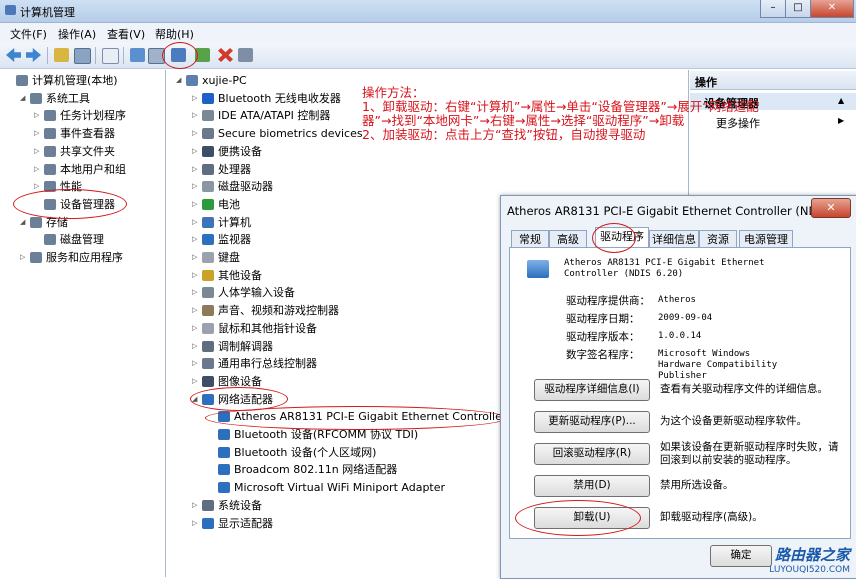 This screenshot has height=579, width=856. I want to click on device-tree-label: Broadcom 802.11n 网络适配器, so click(316, 470).